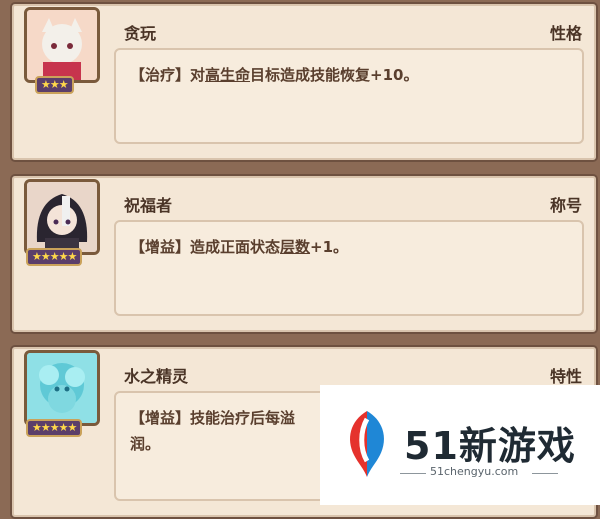  What do you see at coordinates (168, 75) in the screenshot?
I see `desc-text: 【治疗】对` at bounding box center [168, 75].